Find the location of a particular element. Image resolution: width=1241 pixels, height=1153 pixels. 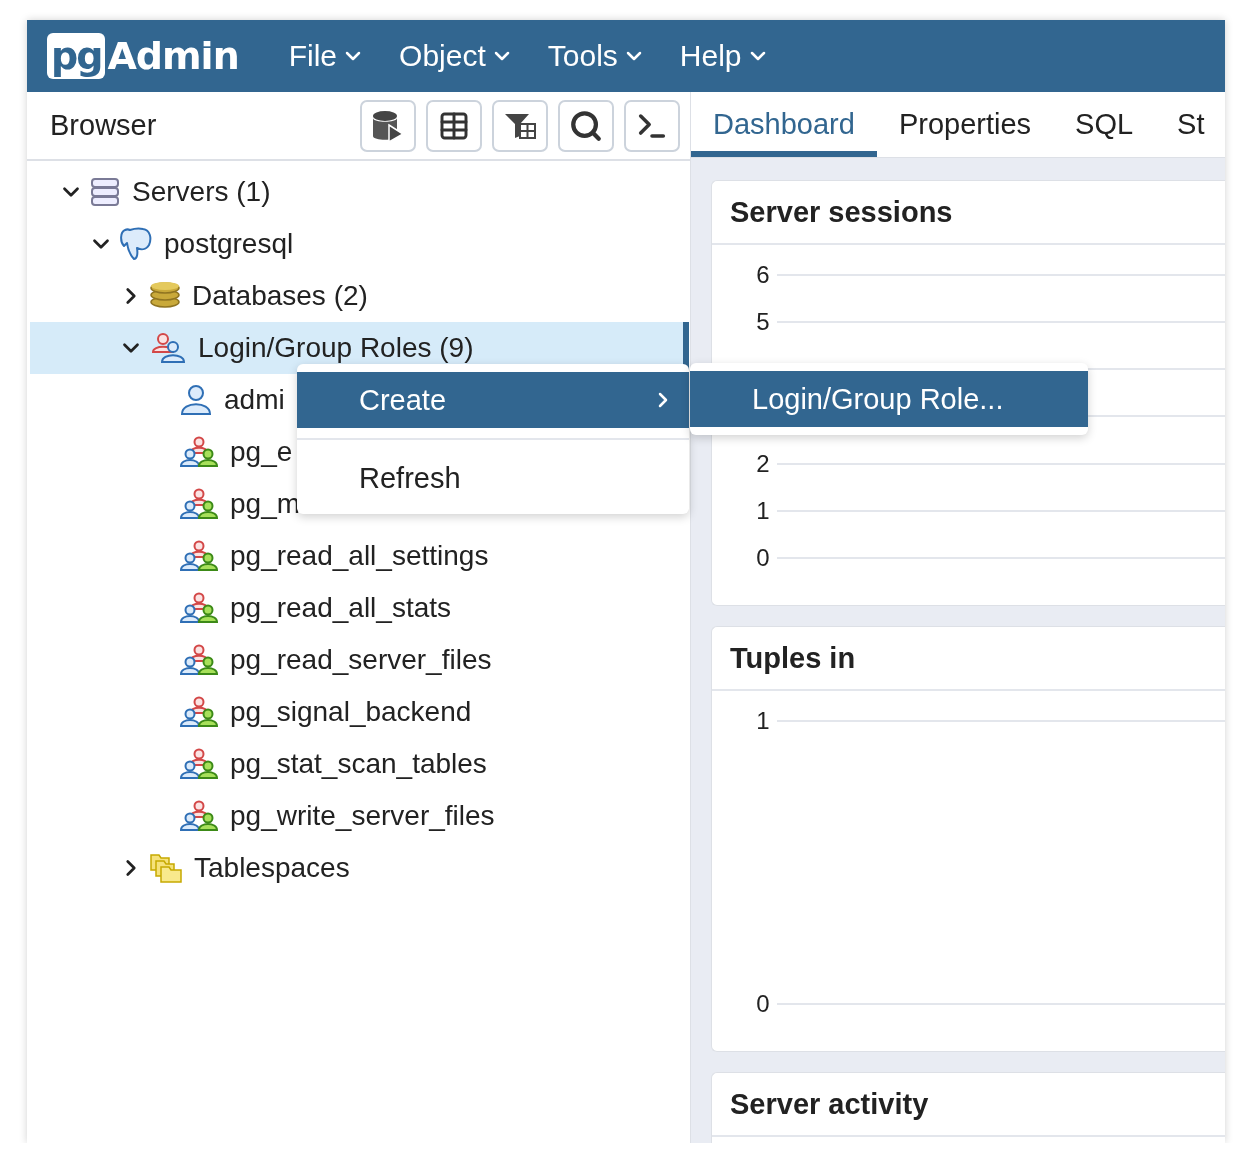

axis-label: 5 is located at coordinates (763, 322).